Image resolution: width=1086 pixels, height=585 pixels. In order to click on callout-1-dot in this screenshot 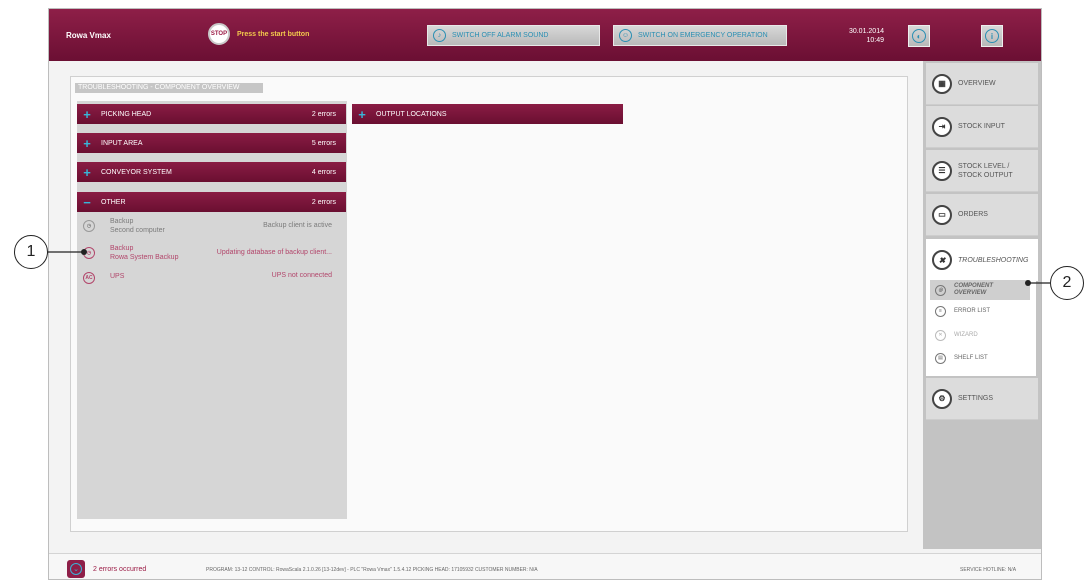, I will do `click(84, 252)`.